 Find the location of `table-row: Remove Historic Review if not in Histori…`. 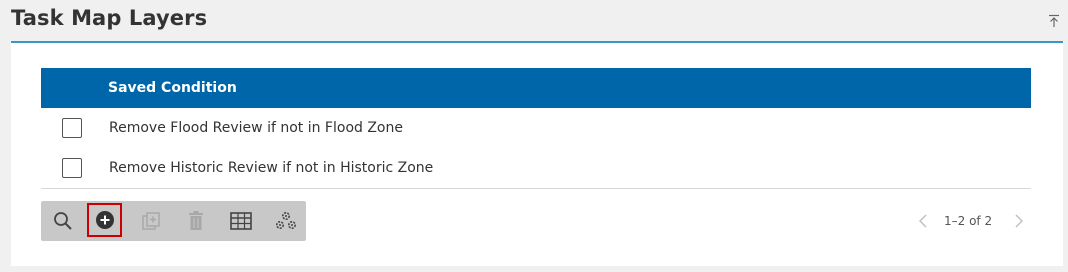

table-row: Remove Historic Review if not in Histori… is located at coordinates (536, 168).